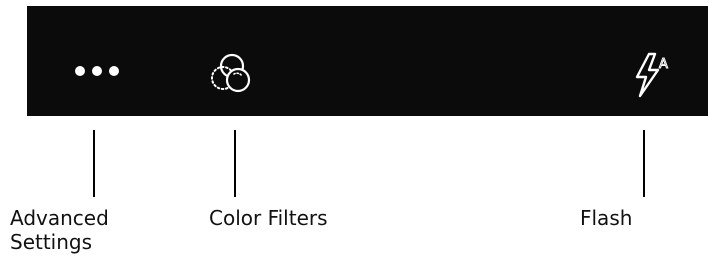 The width and height of the screenshot is (708, 258). I want to click on flash-auto-icon: A, so click(652, 75).